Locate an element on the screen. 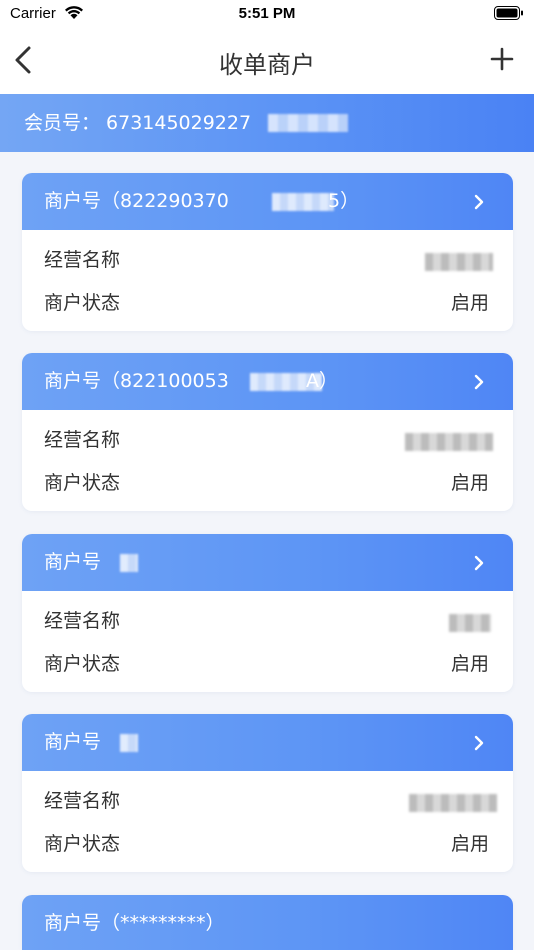  status-bar: Carrier 5:51 PM is located at coordinates (267, 14).